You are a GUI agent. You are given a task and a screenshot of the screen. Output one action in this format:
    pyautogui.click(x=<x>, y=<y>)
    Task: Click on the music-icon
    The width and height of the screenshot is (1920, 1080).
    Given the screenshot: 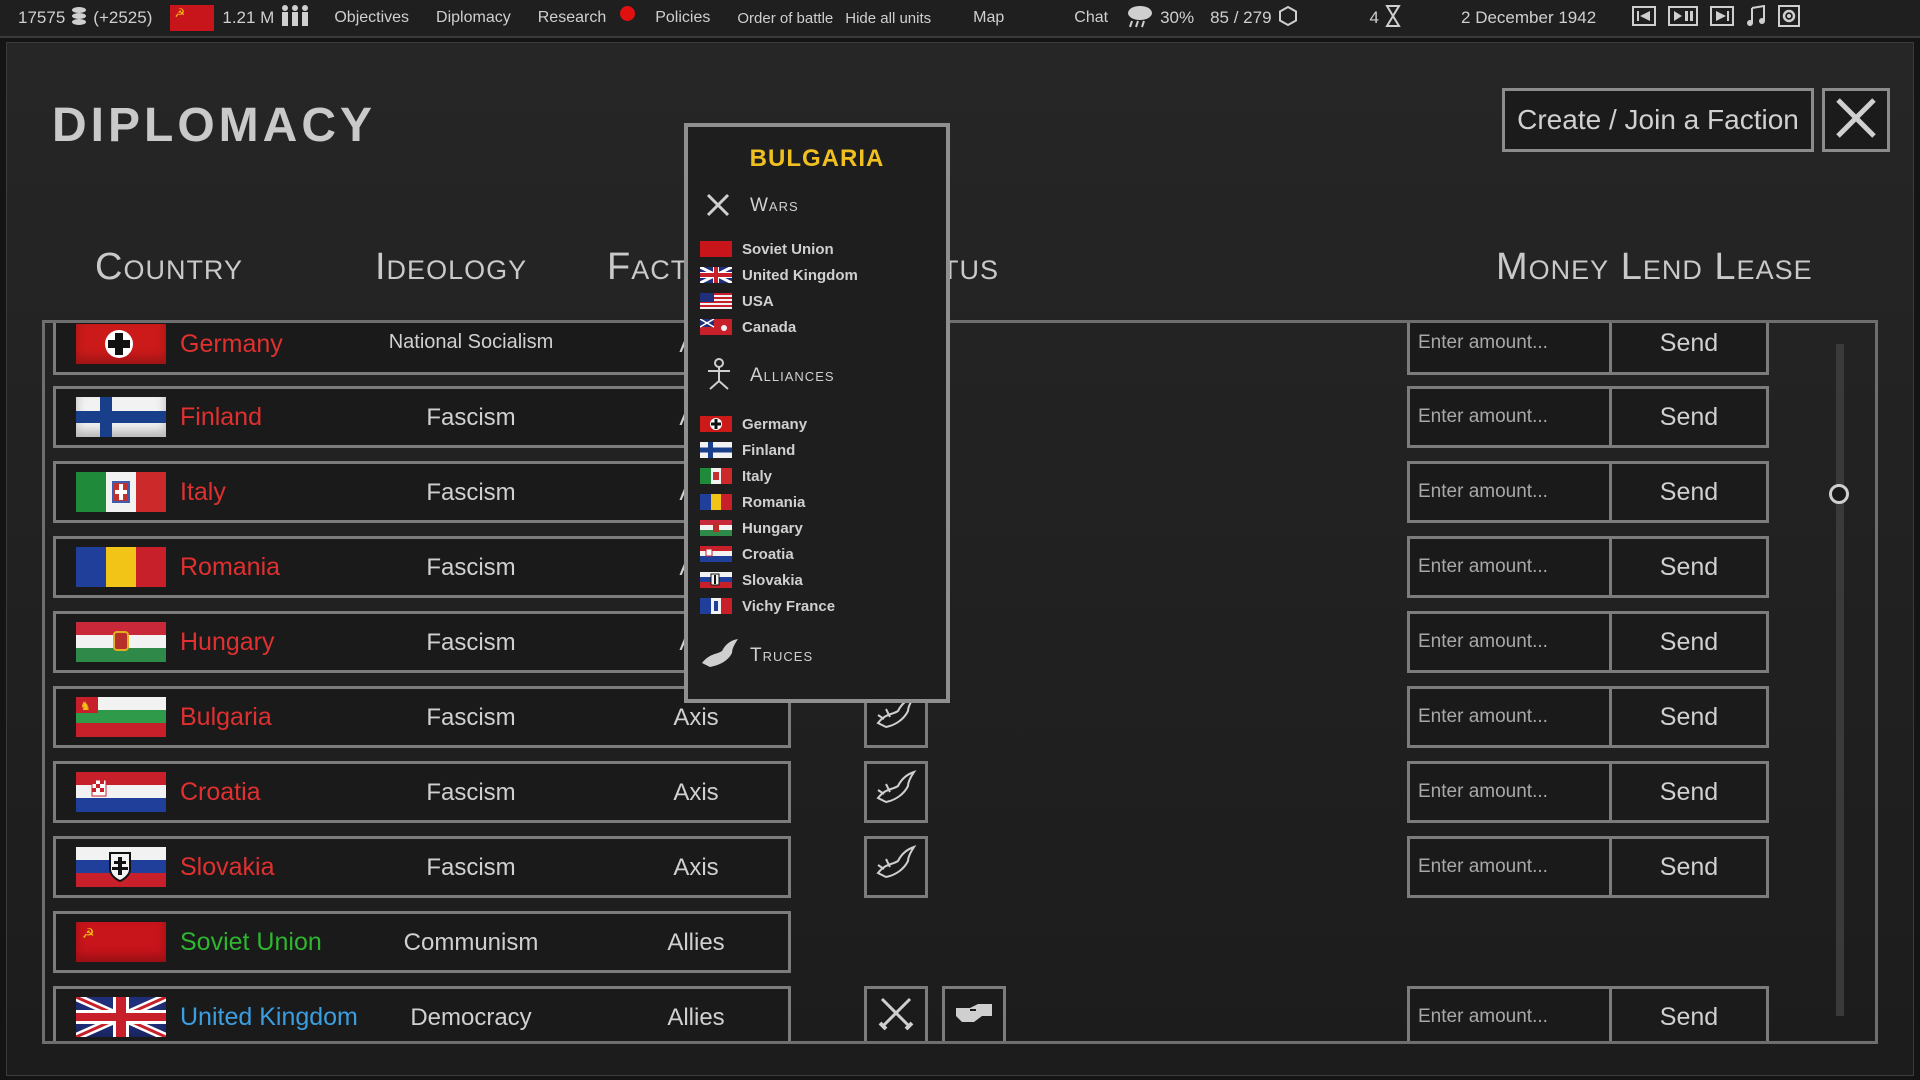 What is the action you would take?
    pyautogui.click(x=1756, y=18)
    